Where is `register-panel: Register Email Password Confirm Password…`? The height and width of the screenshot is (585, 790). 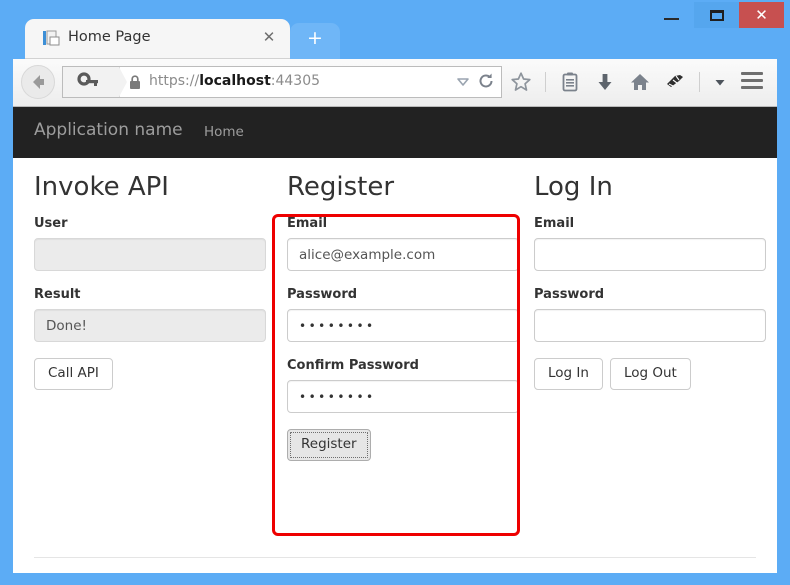
register-panel: Register Email Password Confirm Password… is located at coordinates (403, 316).